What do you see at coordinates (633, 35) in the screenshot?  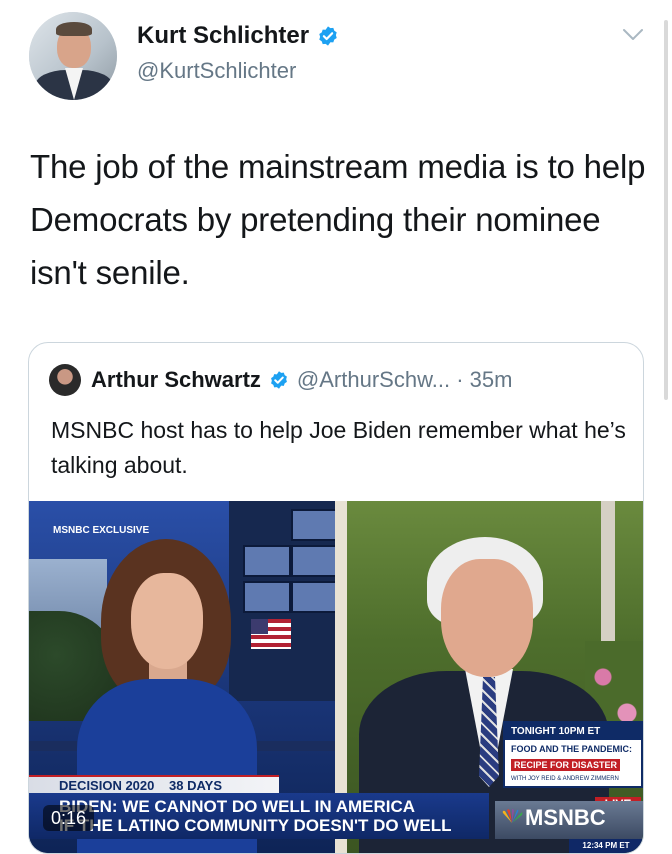 I see `chevron-down-icon` at bounding box center [633, 35].